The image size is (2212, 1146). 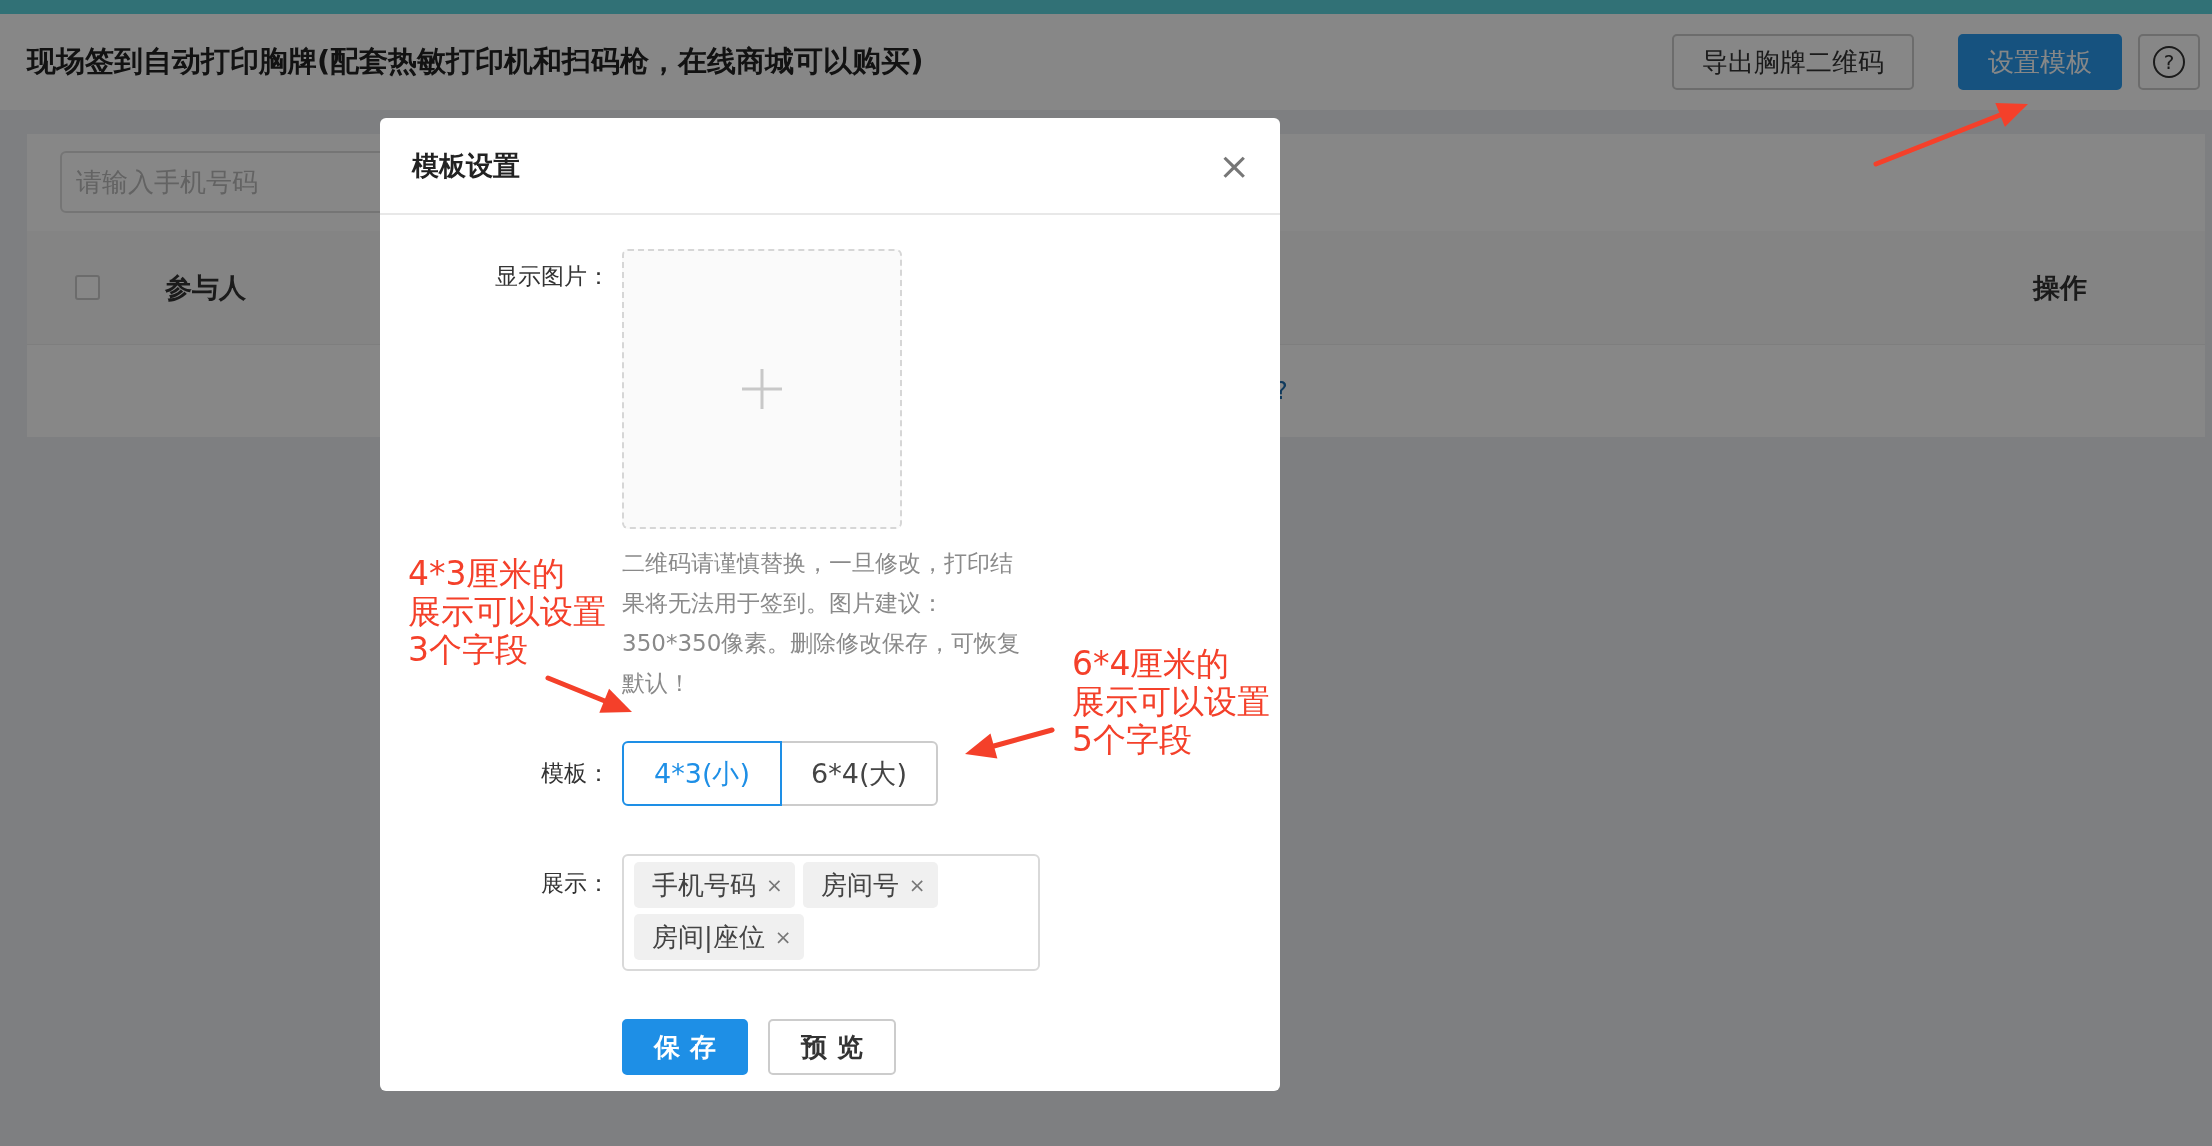 I want to click on tag-label: 手机号码, so click(x=704, y=885).